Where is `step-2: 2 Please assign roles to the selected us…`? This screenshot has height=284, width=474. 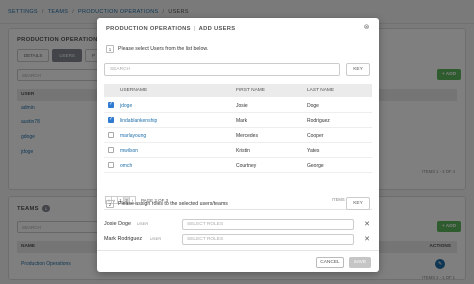
step-2: 2 Please assign roles to the selected us… is located at coordinates (167, 204).